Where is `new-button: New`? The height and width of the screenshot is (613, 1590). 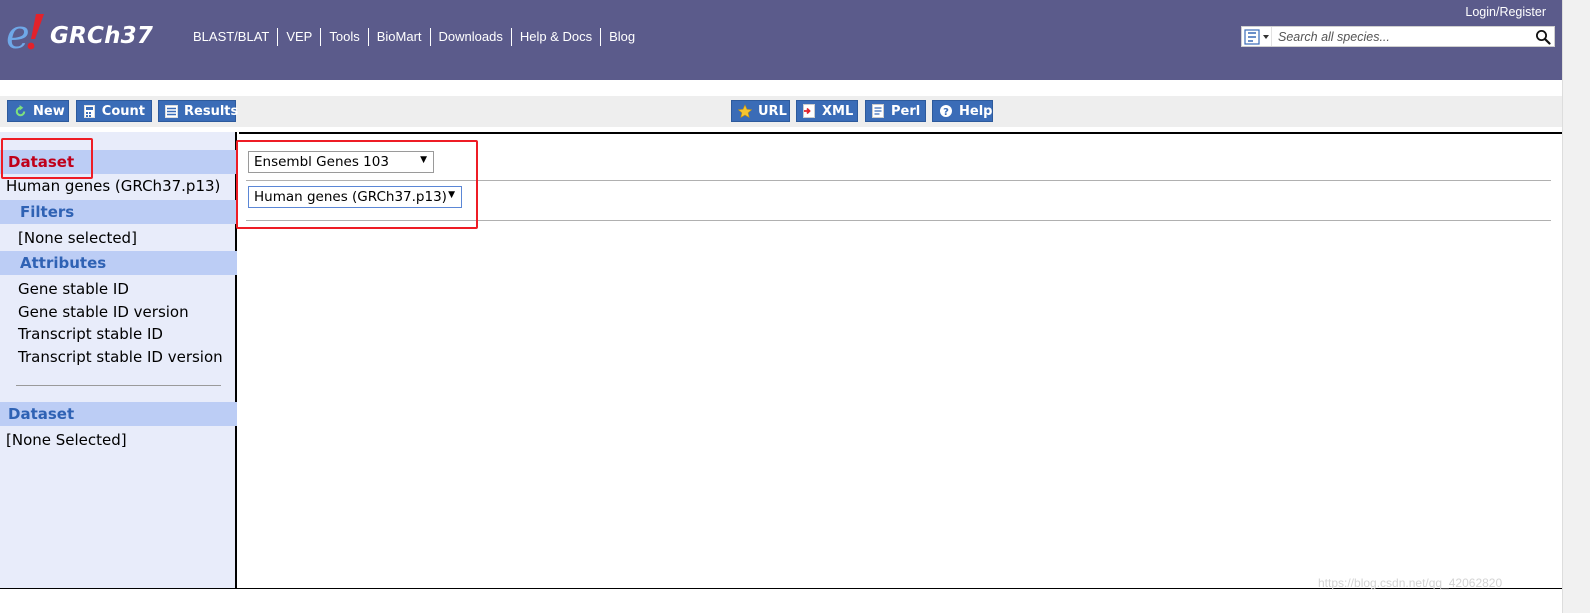 new-button: New is located at coordinates (38, 111).